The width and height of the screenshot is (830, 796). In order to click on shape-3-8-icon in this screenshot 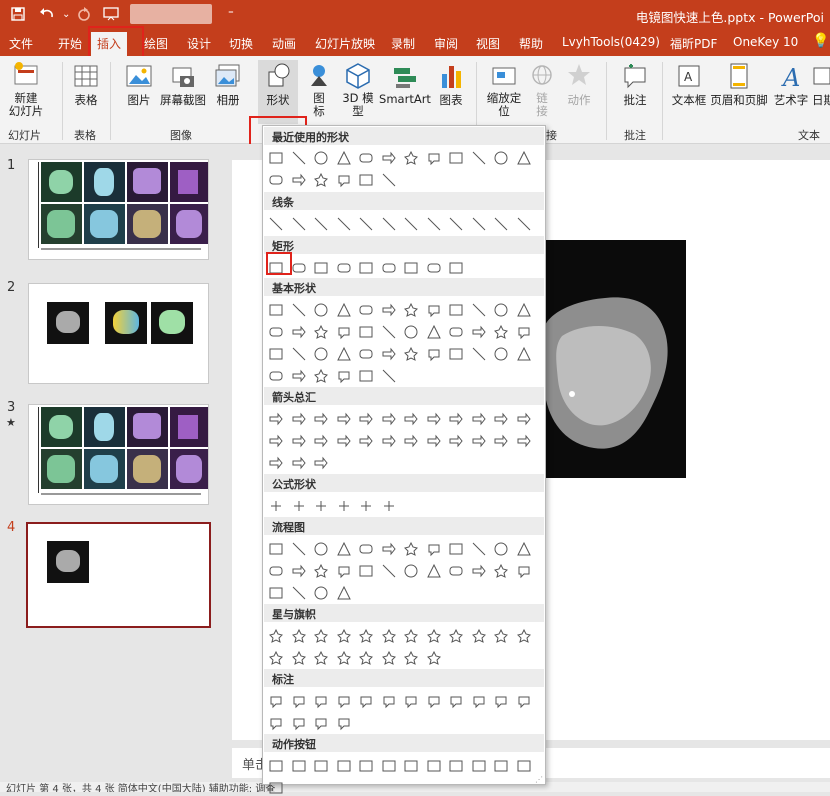, I will do `click(456, 310)`.